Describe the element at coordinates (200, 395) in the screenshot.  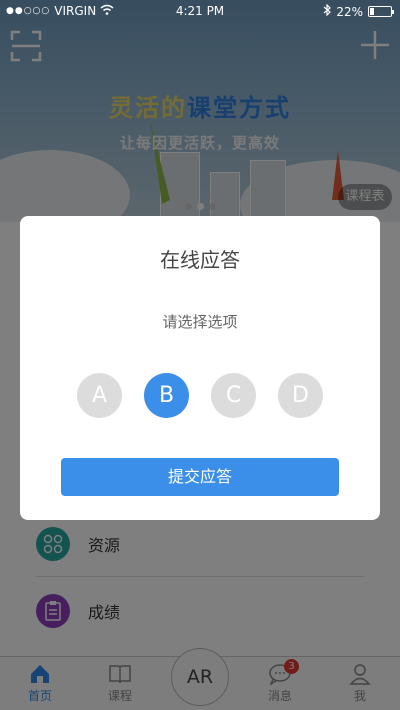
I see `answer-options: A B C D` at that location.